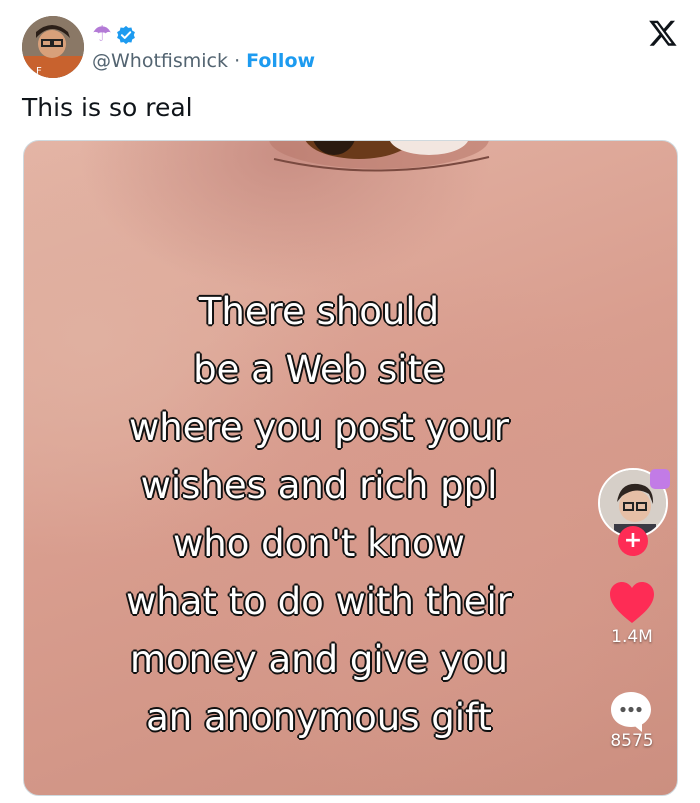 This screenshot has width=700, height=803. Describe the element at coordinates (631, 712) in the screenshot. I see `comment-icon` at that location.